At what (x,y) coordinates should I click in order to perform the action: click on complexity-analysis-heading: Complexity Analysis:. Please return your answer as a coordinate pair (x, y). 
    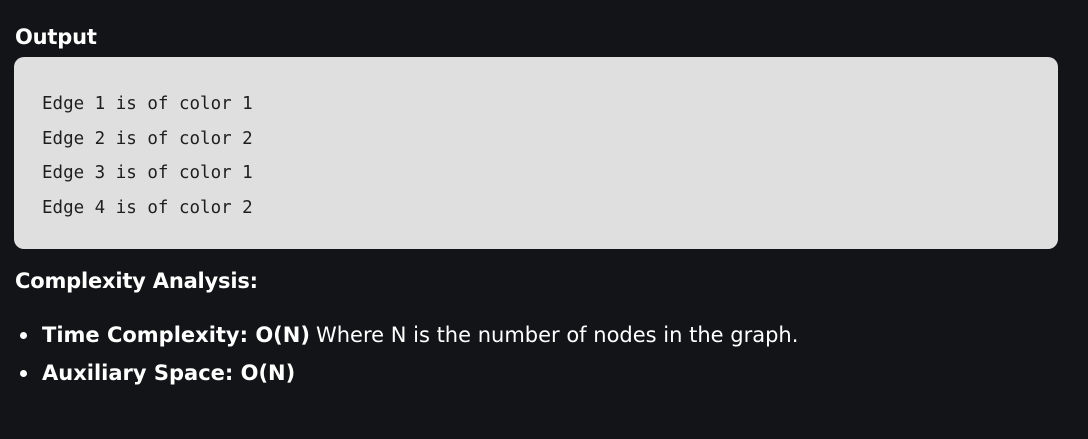
    Looking at the image, I should click on (136, 281).